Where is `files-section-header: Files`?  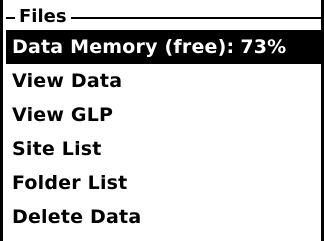
files-section-header: Files is located at coordinates (165, 18).